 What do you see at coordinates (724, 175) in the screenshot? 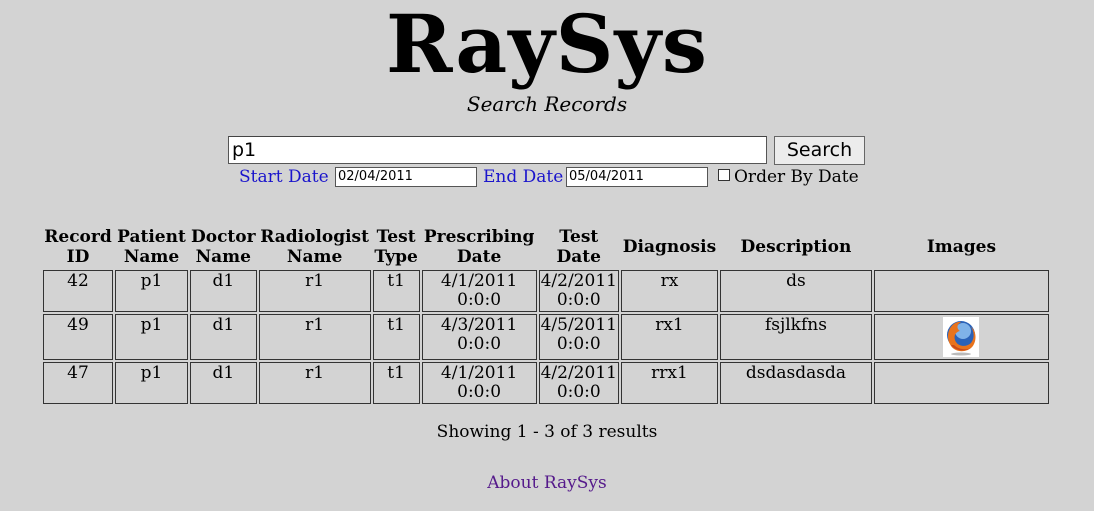
I see `order-by-date-checkbox` at bounding box center [724, 175].